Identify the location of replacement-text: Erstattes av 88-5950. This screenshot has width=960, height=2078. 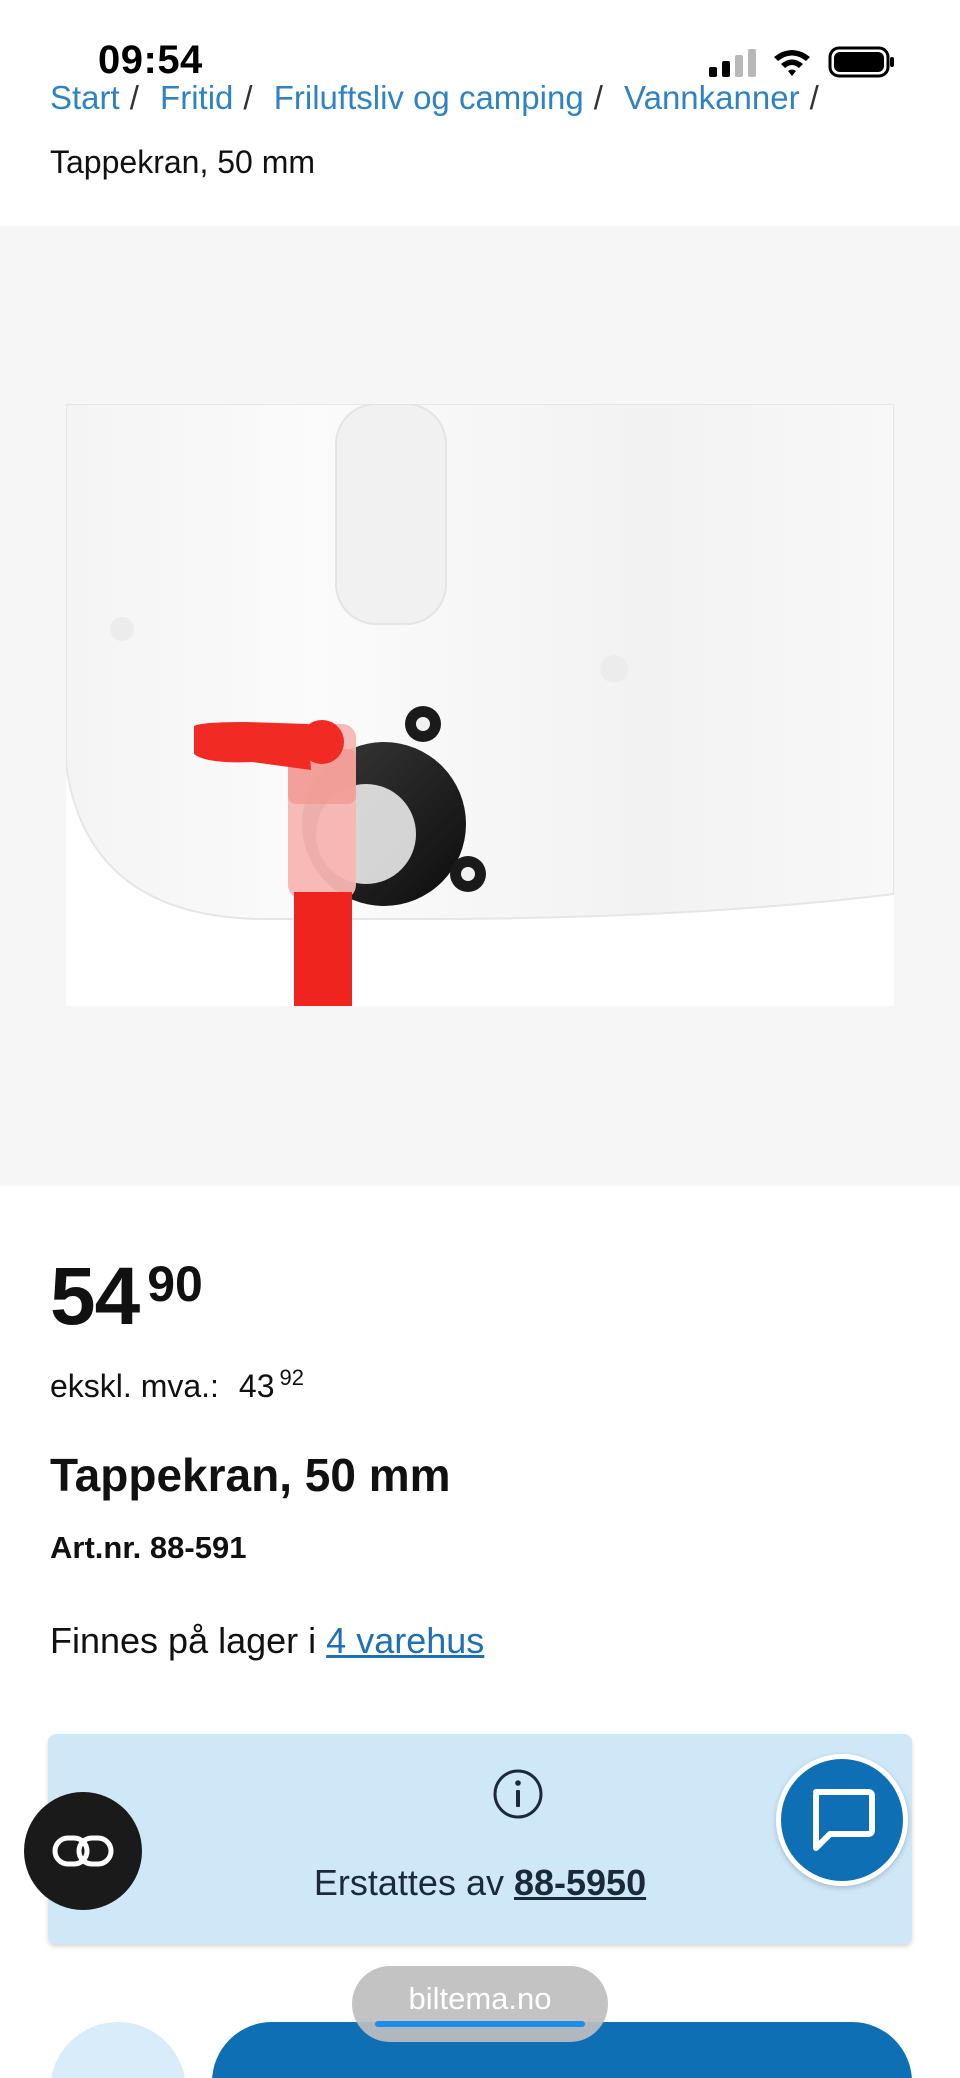
(480, 1883).